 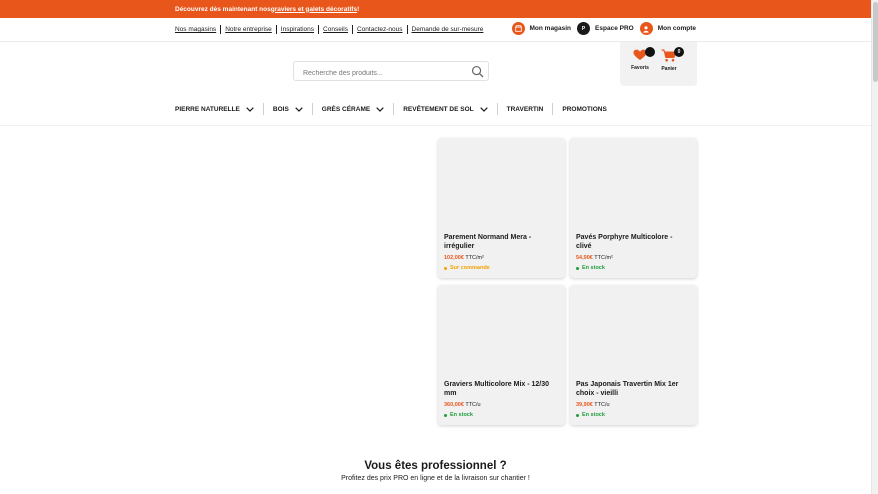 I want to click on nav-divider, so click(x=435, y=125).